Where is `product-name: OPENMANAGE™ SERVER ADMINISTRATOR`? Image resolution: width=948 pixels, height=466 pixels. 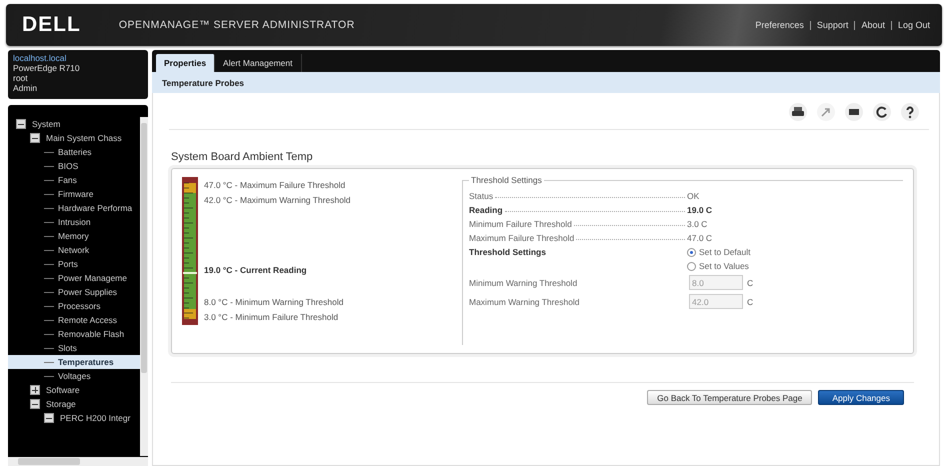 product-name: OPENMANAGE™ SERVER ADMINISTRATOR is located at coordinates (236, 25).